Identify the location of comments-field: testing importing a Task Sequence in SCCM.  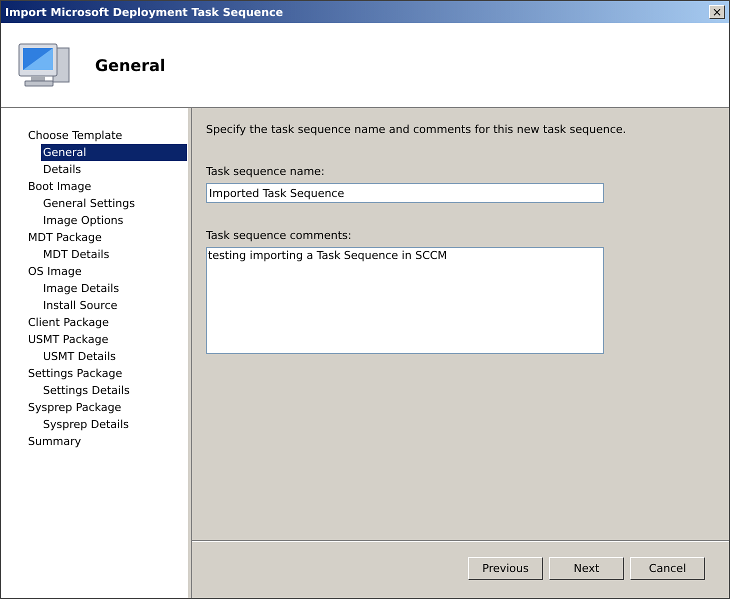
(405, 300).